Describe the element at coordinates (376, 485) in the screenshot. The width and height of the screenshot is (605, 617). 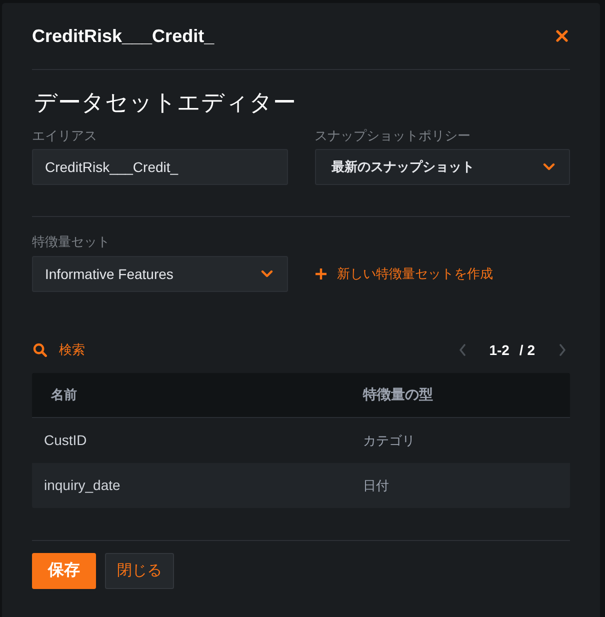
I see `table-cell: 日付` at that location.